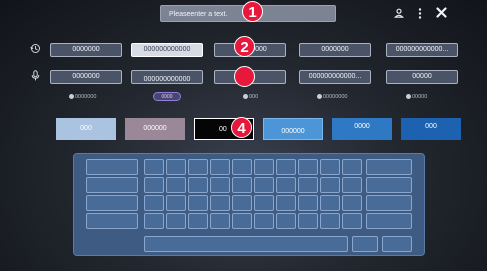 This screenshot has width=487, height=271. Describe the element at coordinates (420, 14) in the screenshot. I see `more-vertical-icon` at that location.